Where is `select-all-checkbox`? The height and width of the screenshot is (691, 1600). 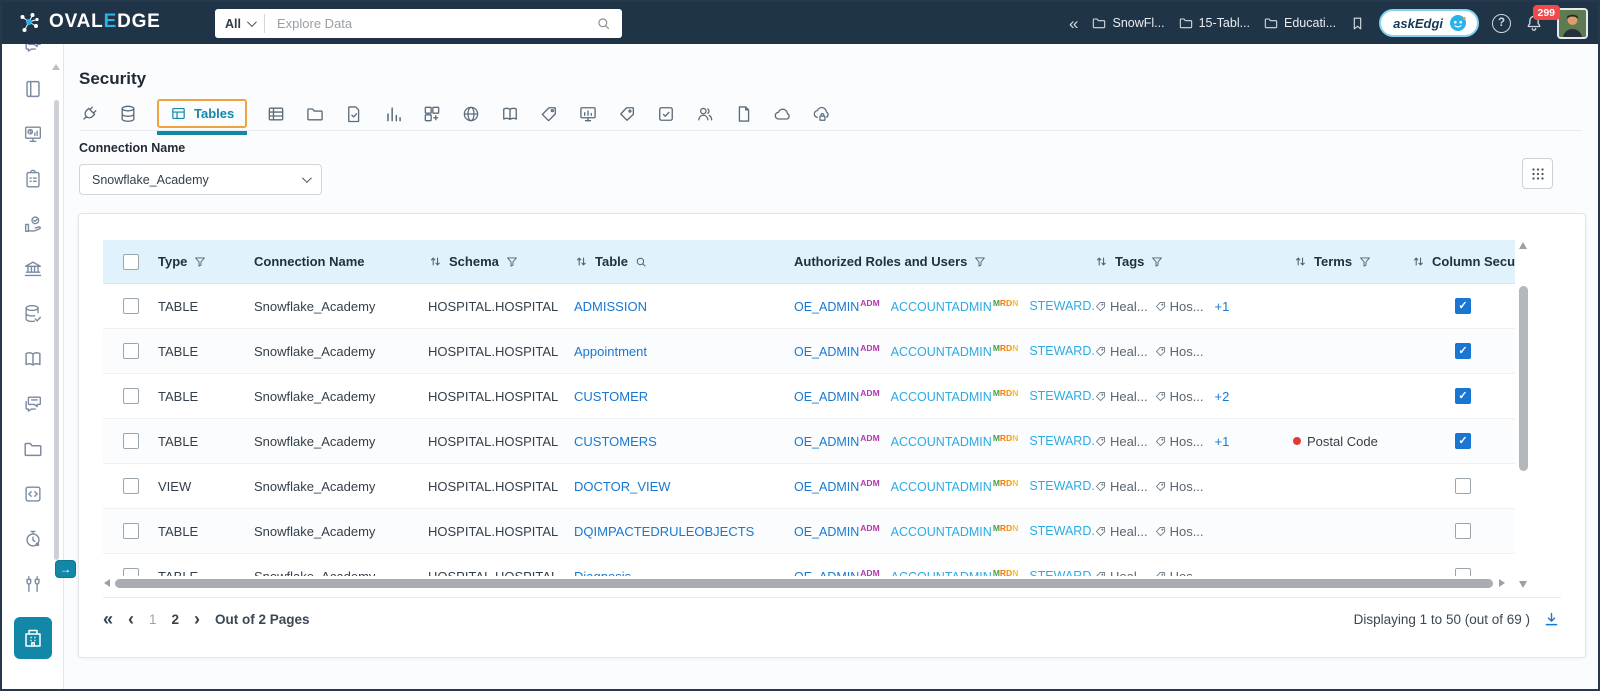
select-all-checkbox is located at coordinates (130, 261).